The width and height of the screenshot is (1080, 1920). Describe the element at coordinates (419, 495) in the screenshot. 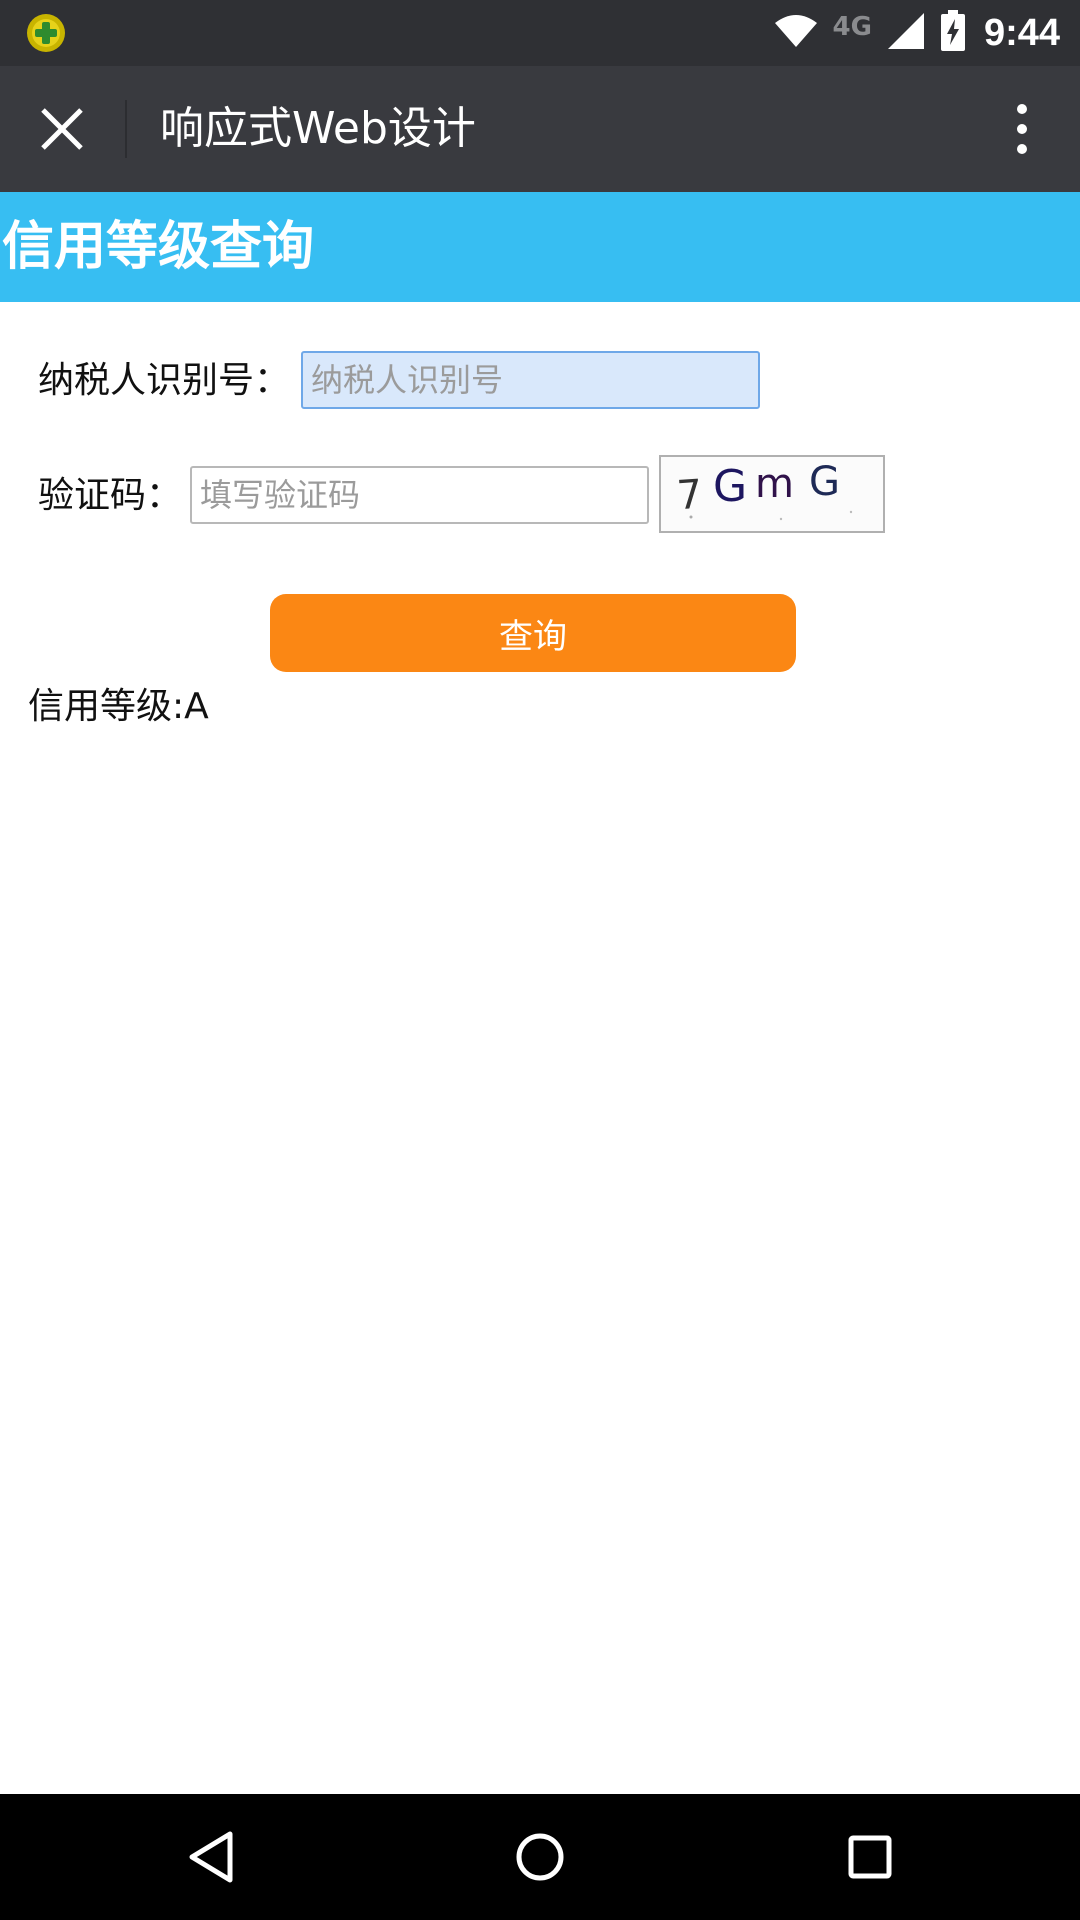

I see `captcha-input` at that location.